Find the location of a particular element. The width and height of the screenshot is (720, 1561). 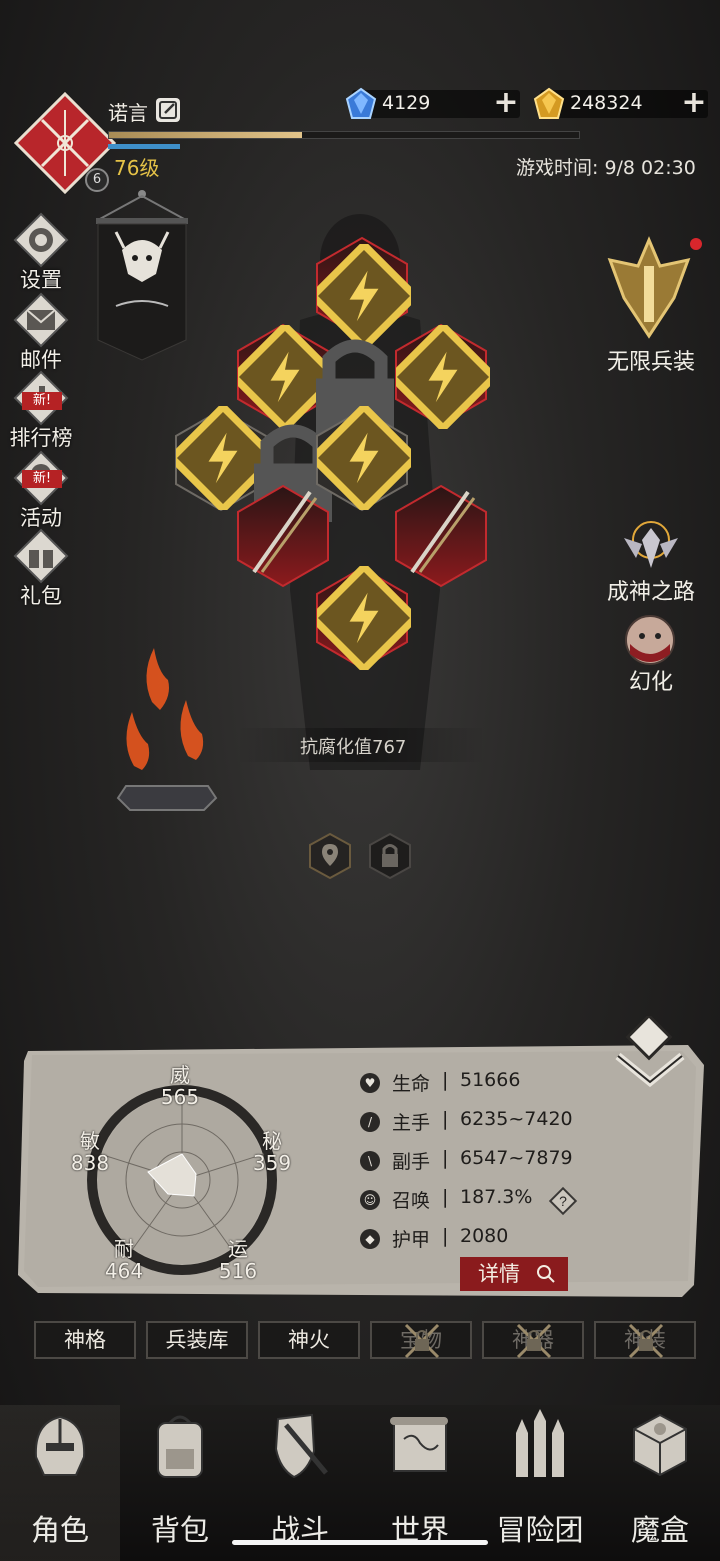

gold-gem-icon is located at coordinates (549, 103).